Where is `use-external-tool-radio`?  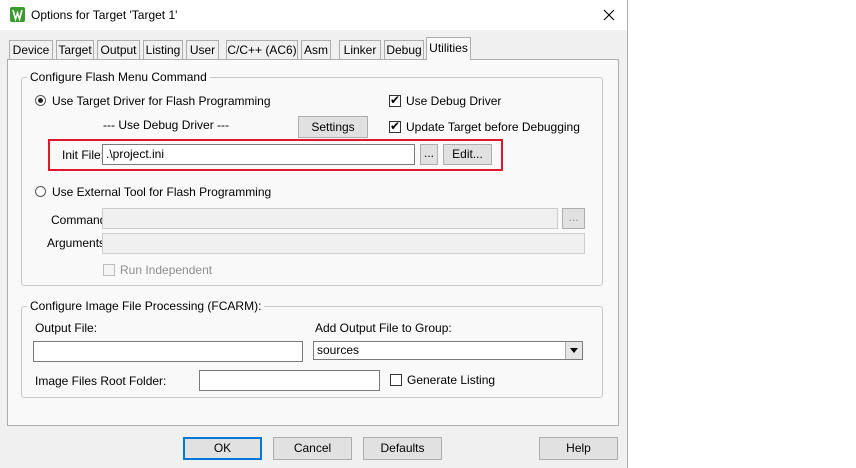 use-external-tool-radio is located at coordinates (40, 191).